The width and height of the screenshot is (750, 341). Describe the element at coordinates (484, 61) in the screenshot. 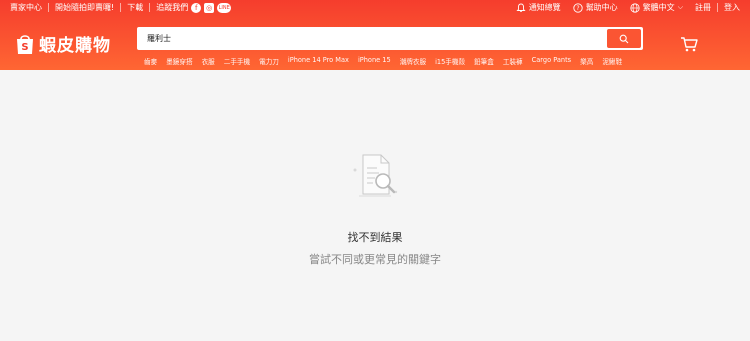

I see `suggestion-link: 鉛筆盒` at that location.